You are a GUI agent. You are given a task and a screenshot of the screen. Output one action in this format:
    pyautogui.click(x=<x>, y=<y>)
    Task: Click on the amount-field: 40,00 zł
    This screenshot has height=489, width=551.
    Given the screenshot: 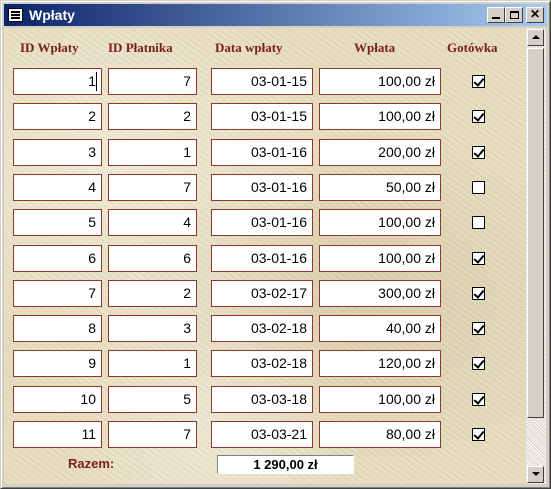 What is the action you would take?
    pyautogui.click(x=380, y=328)
    